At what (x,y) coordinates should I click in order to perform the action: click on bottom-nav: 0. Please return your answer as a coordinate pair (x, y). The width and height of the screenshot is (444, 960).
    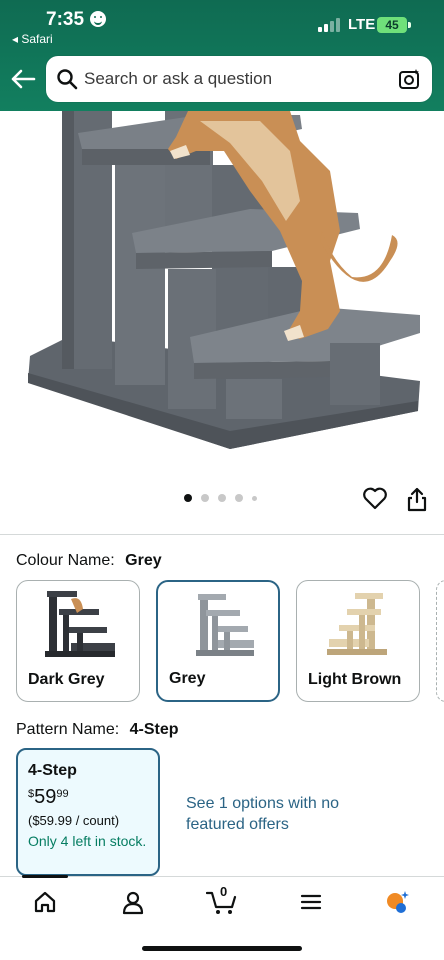
    Looking at the image, I should click on (222, 917).